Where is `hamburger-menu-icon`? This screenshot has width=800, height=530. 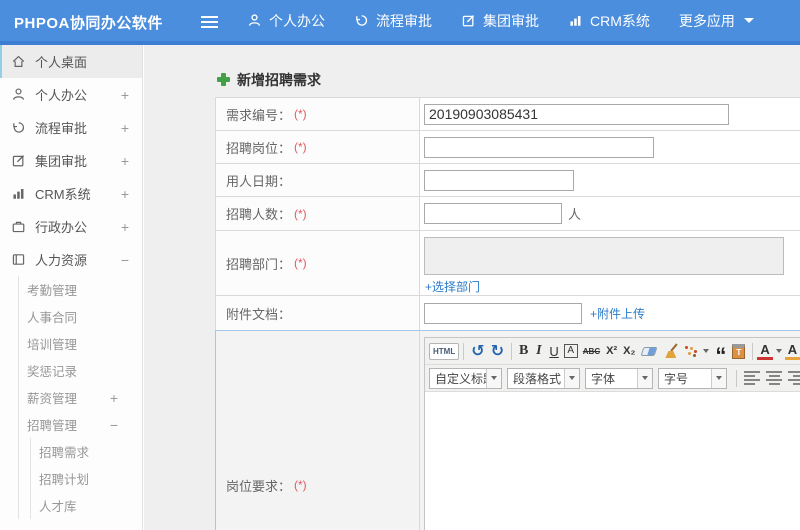
hamburger-menu-icon is located at coordinates (209, 22).